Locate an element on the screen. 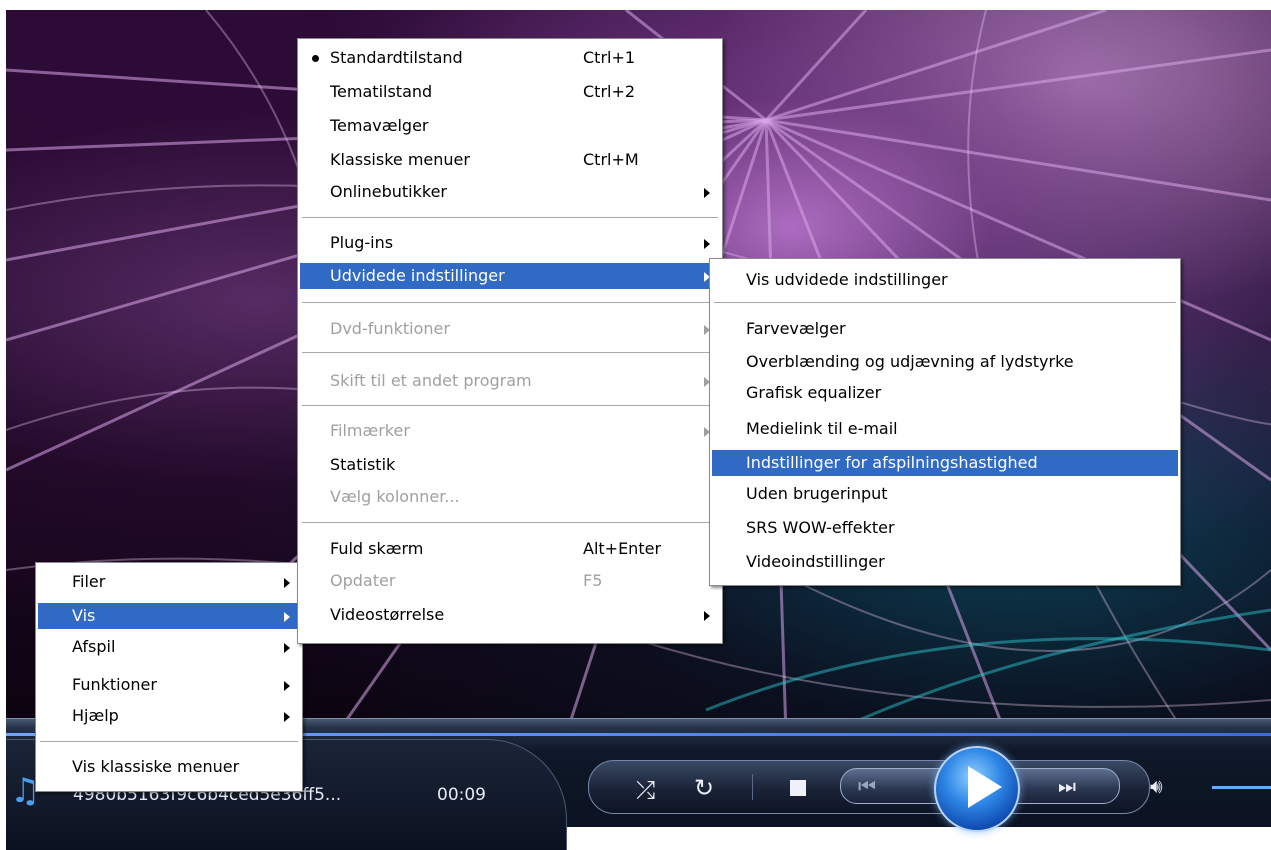  menu-item-skift-program: Skift til et andet program is located at coordinates (510, 381).